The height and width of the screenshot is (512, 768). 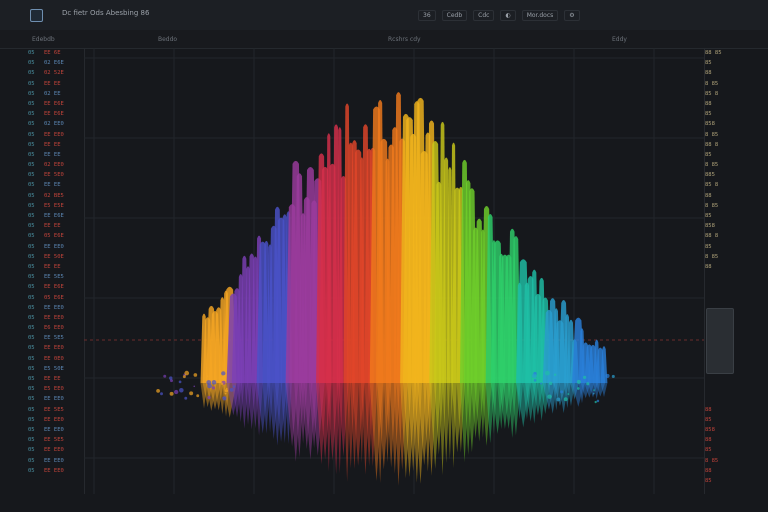 What do you see at coordinates (619, 39) in the screenshot?
I see `ruler-label-right: Eddy` at bounding box center [619, 39].